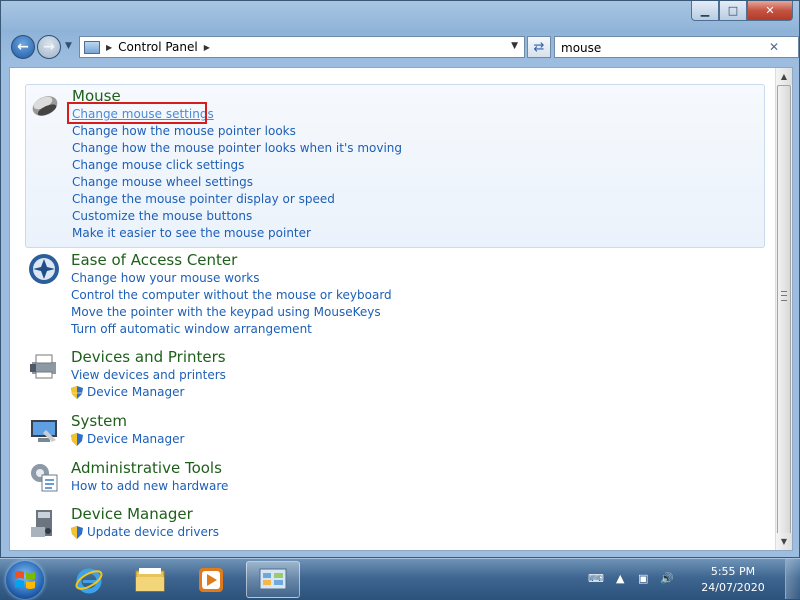 This screenshot has width=800, height=600. What do you see at coordinates (158, 165) in the screenshot?
I see `result-link: Change mouse click settings` at bounding box center [158, 165].